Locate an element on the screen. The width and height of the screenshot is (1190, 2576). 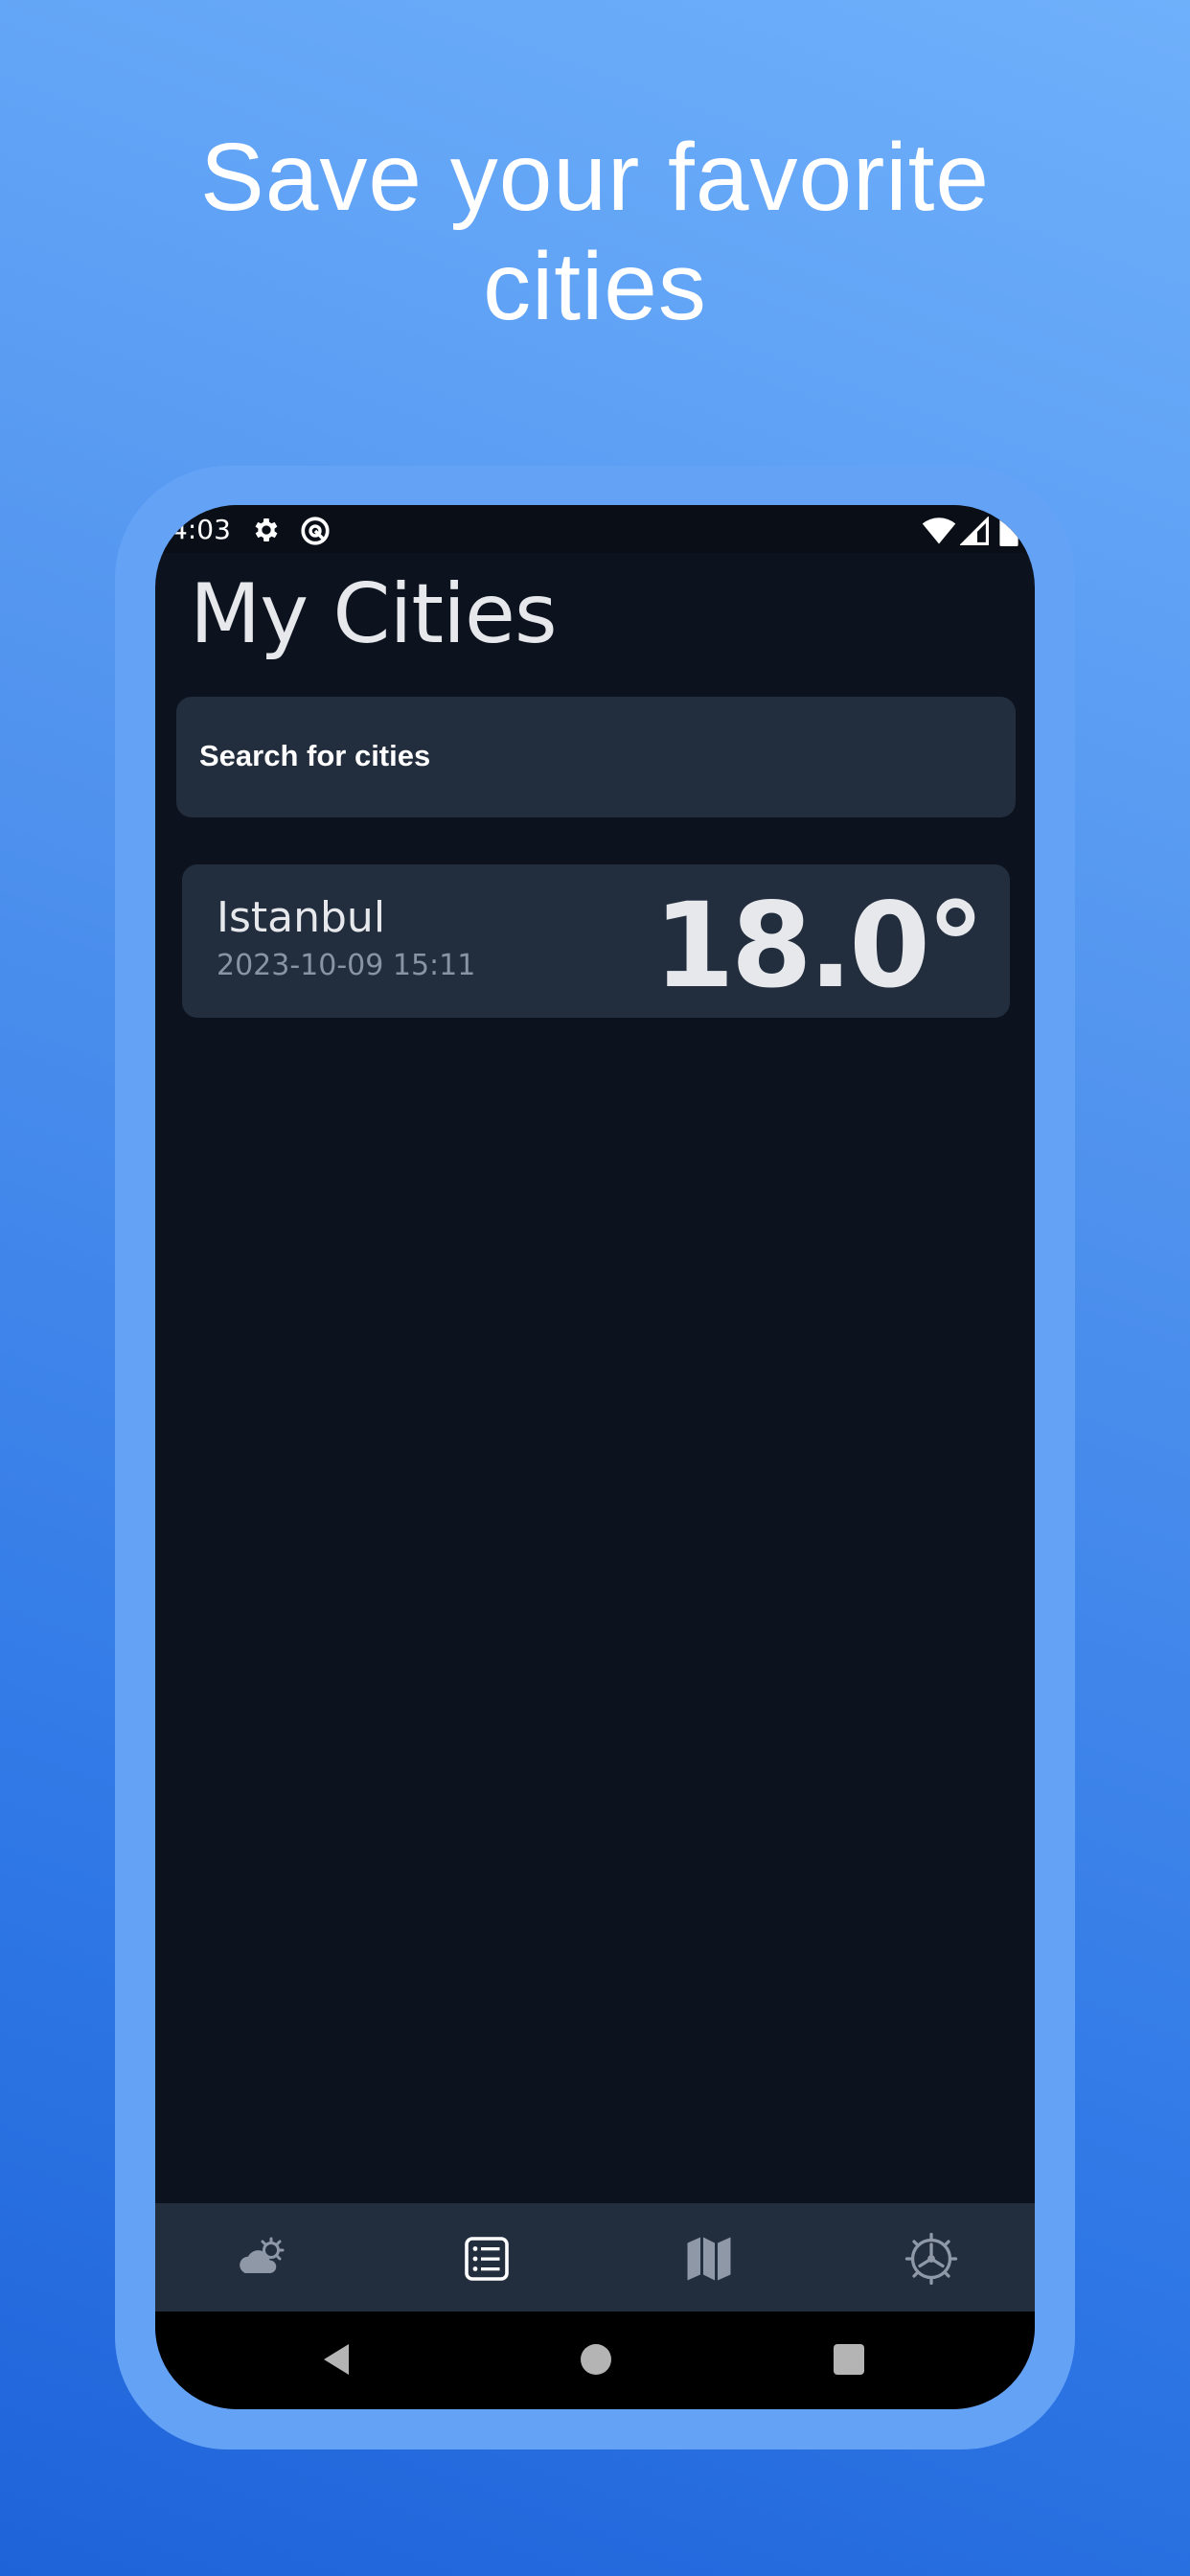
list-icon is located at coordinates (487, 2259).